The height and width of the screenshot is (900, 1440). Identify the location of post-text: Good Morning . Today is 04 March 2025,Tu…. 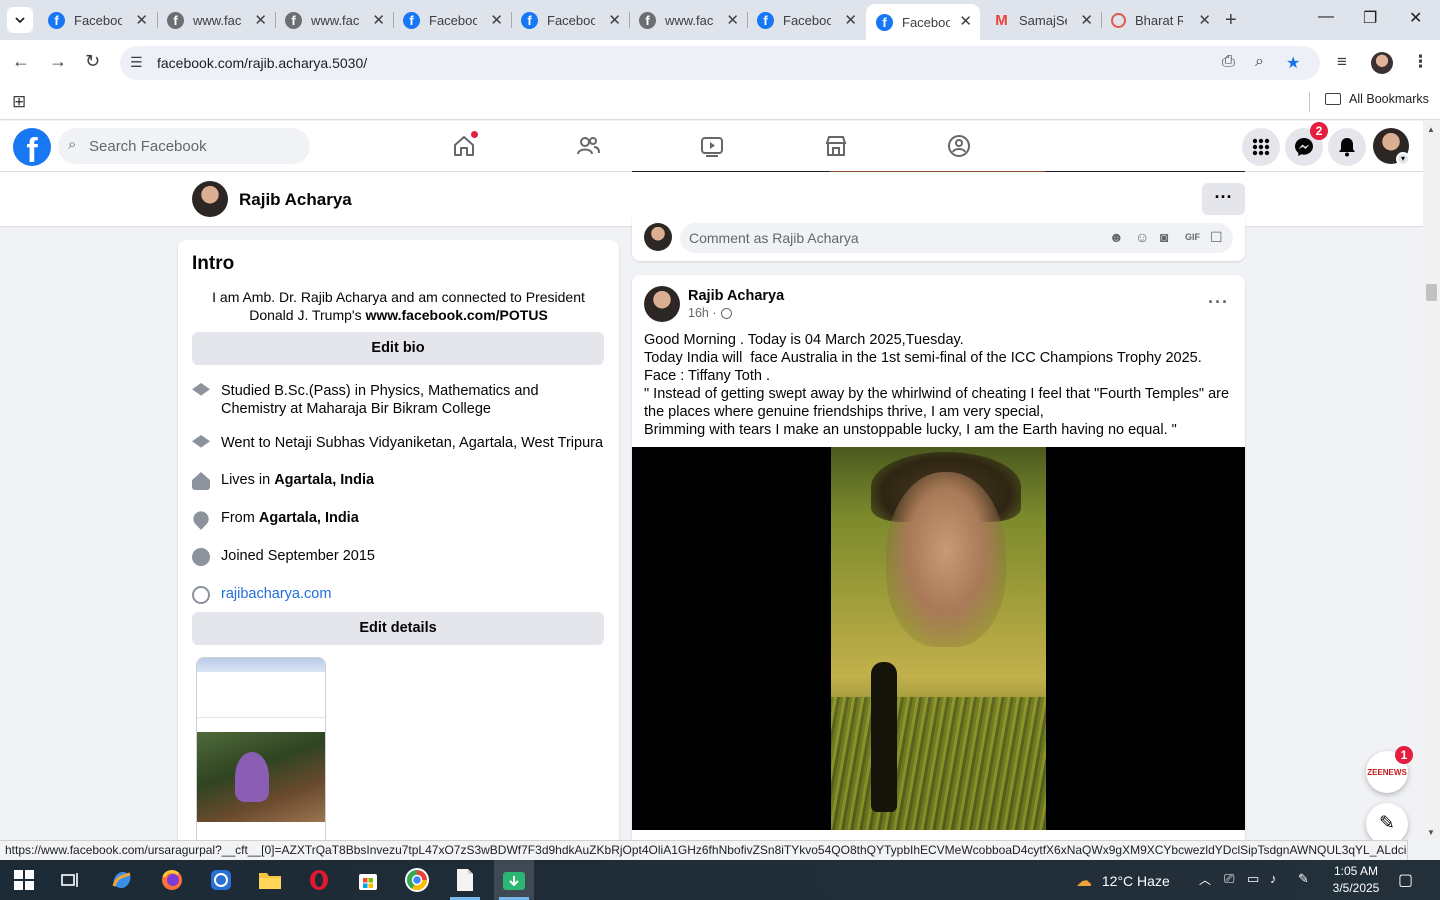
(939, 385).